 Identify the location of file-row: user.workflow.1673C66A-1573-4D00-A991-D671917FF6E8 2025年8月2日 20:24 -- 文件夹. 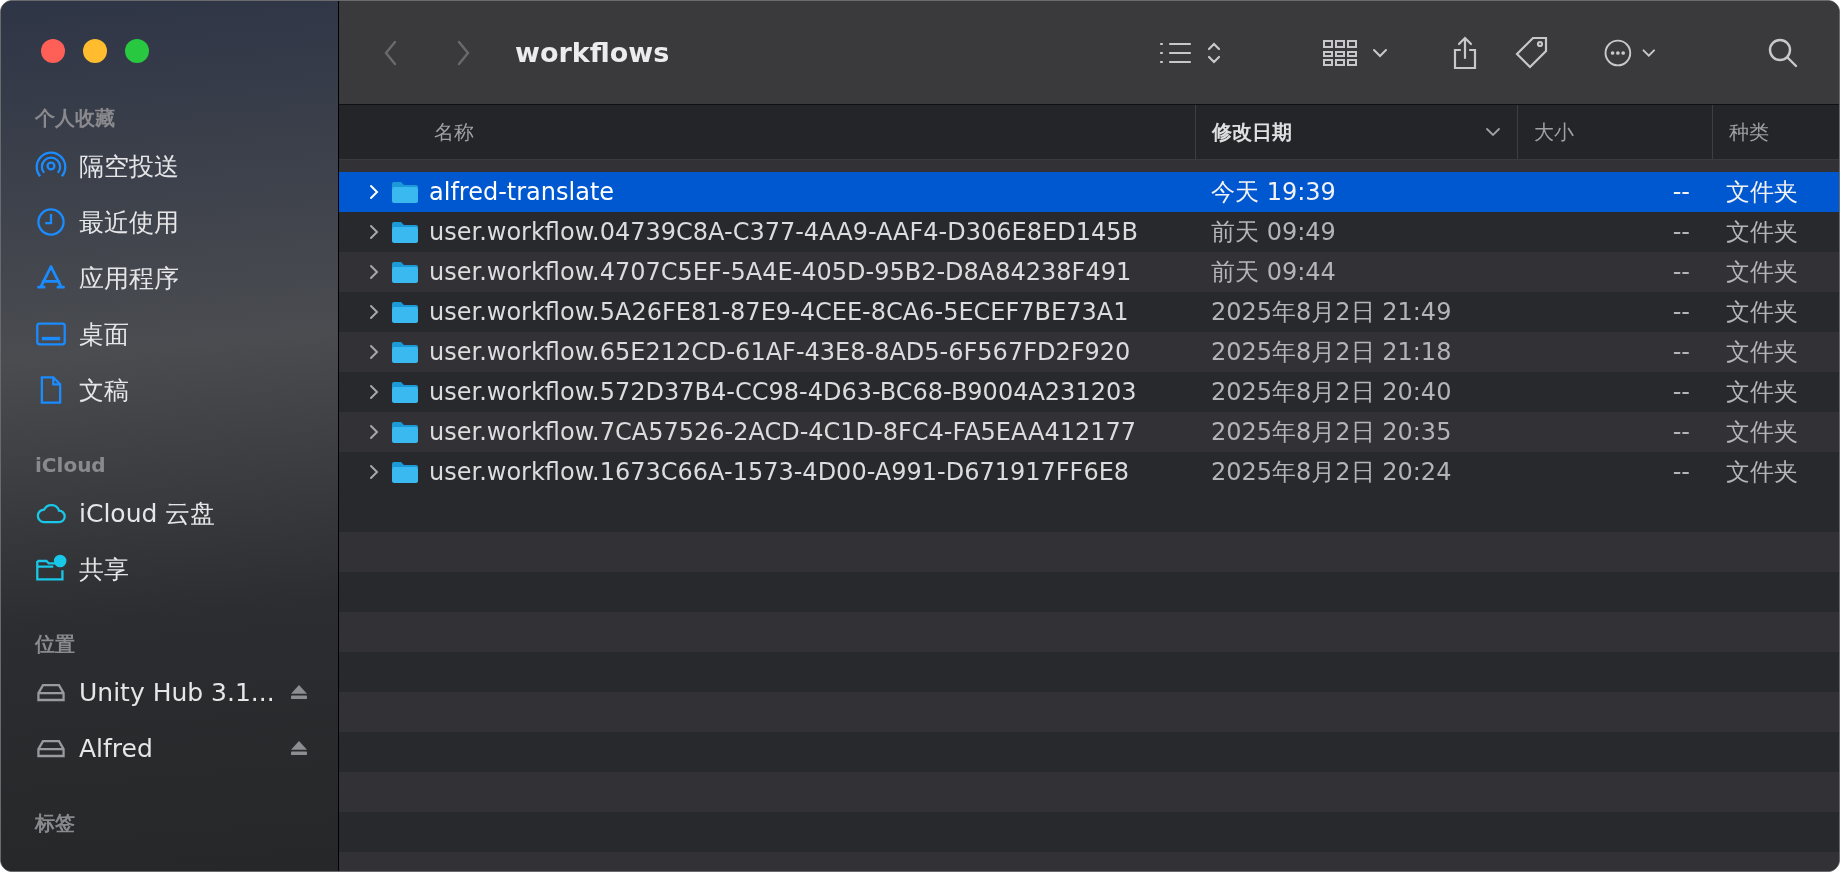
(1089, 472).